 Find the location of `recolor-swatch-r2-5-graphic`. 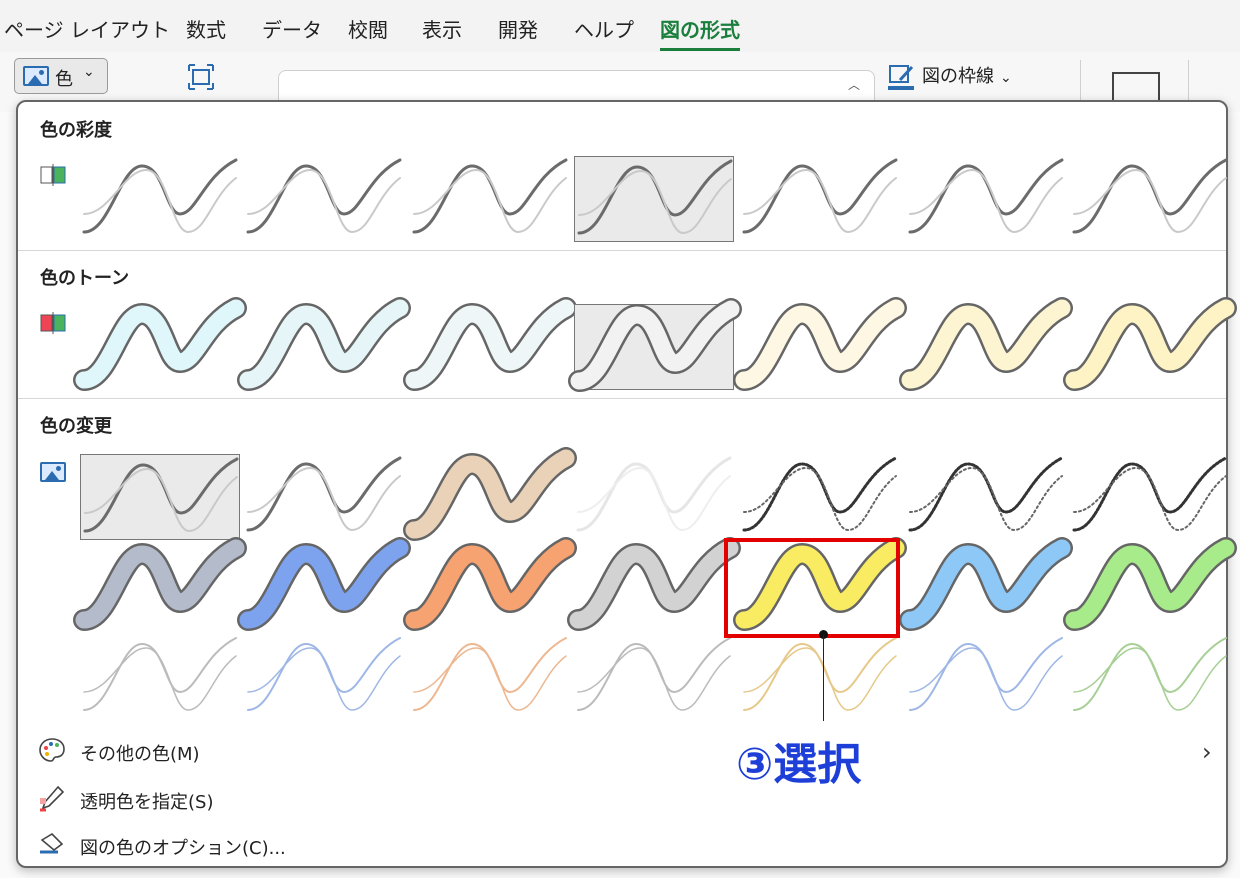

recolor-swatch-r2-5-graphic is located at coordinates (986, 674).